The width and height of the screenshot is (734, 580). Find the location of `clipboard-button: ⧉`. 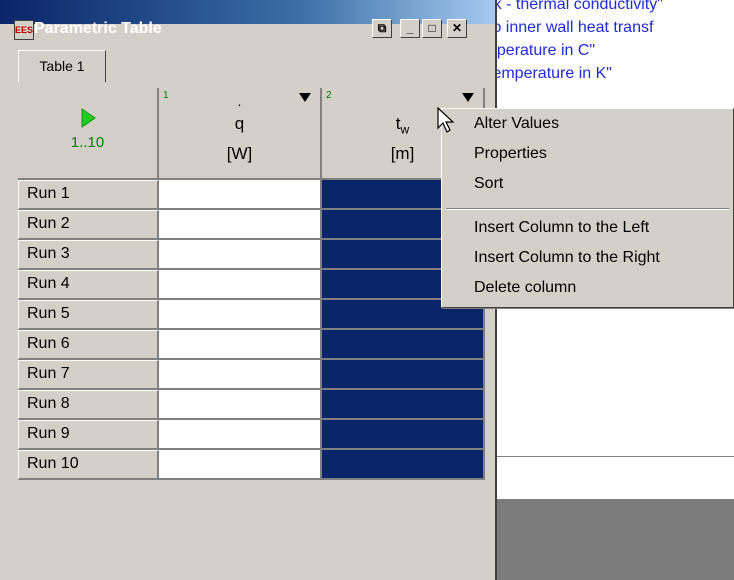

clipboard-button: ⧉ is located at coordinates (382, 28).